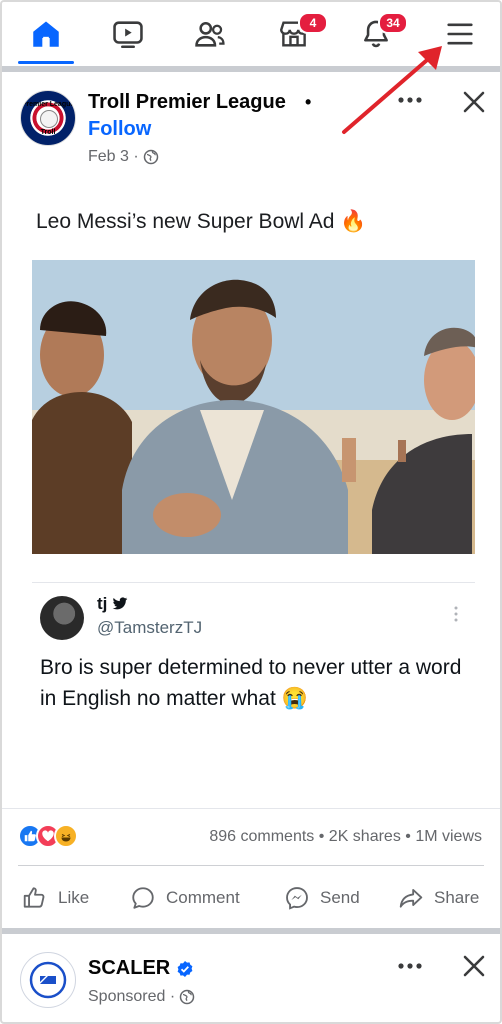  What do you see at coordinates (55, 898) in the screenshot?
I see `like-button: Like` at bounding box center [55, 898].